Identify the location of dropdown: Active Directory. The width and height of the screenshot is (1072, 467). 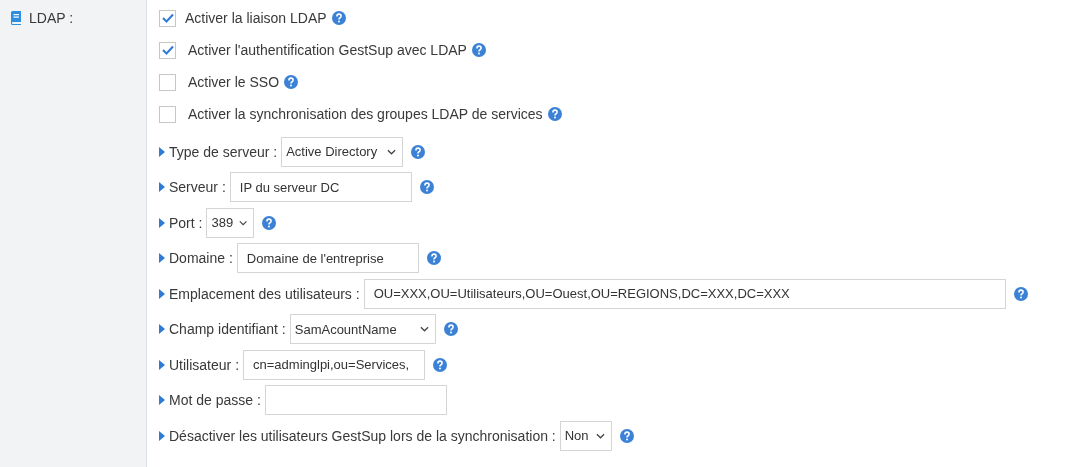
(342, 151).